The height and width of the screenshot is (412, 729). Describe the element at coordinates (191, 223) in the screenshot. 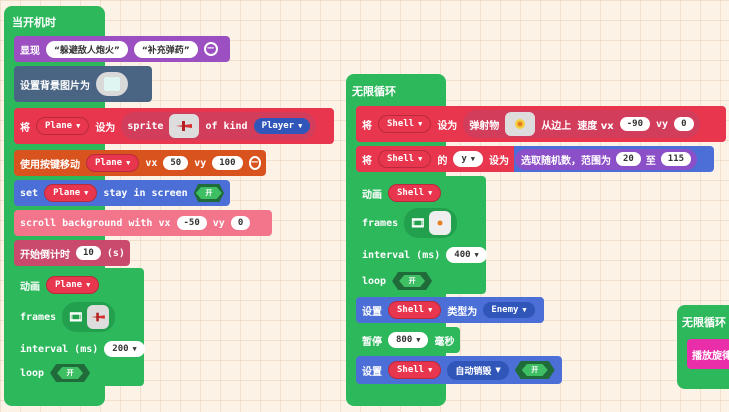

I see `scroll-vx-input: -50` at that location.